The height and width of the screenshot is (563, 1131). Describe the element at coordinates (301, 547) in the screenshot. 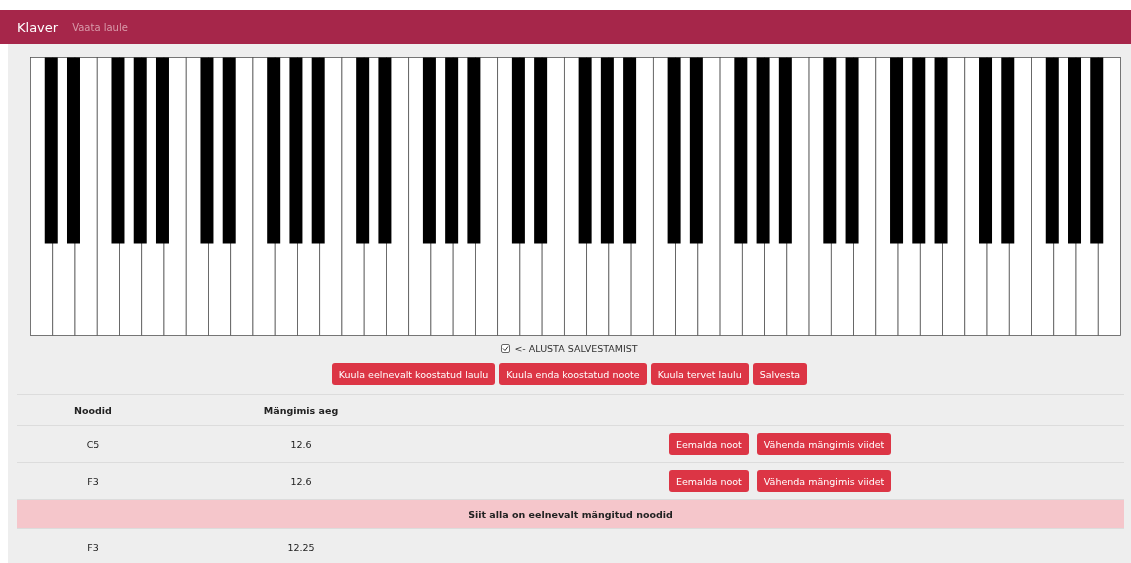

I see `table-cell-text: 12.25` at that location.